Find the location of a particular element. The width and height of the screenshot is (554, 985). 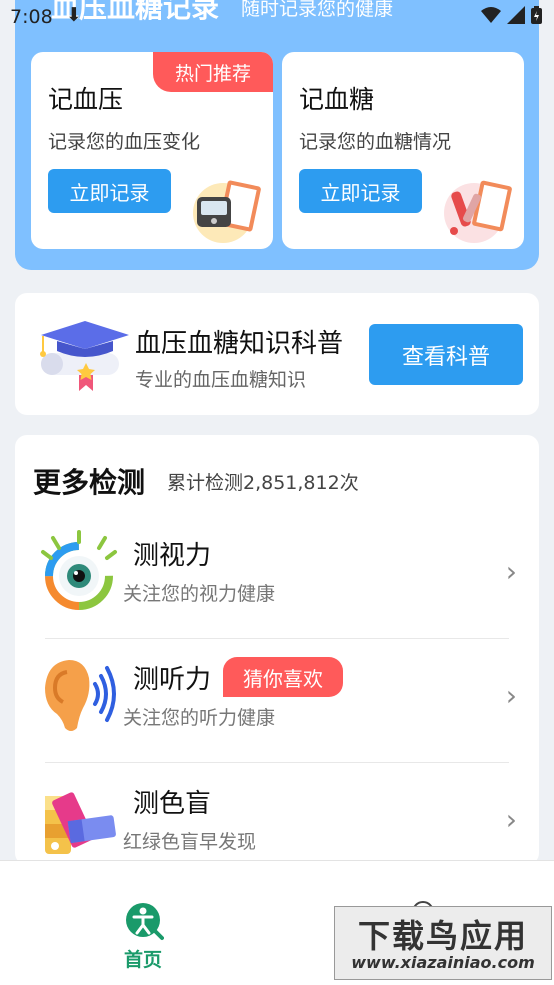

status-time: 7:08 is located at coordinates (31, 17).